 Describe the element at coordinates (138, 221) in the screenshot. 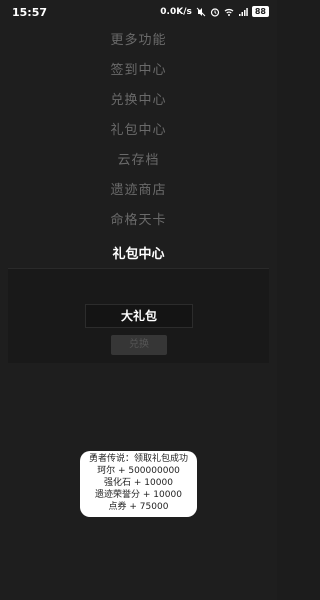

I see `menu-item-fate-card: 命格天卡` at that location.